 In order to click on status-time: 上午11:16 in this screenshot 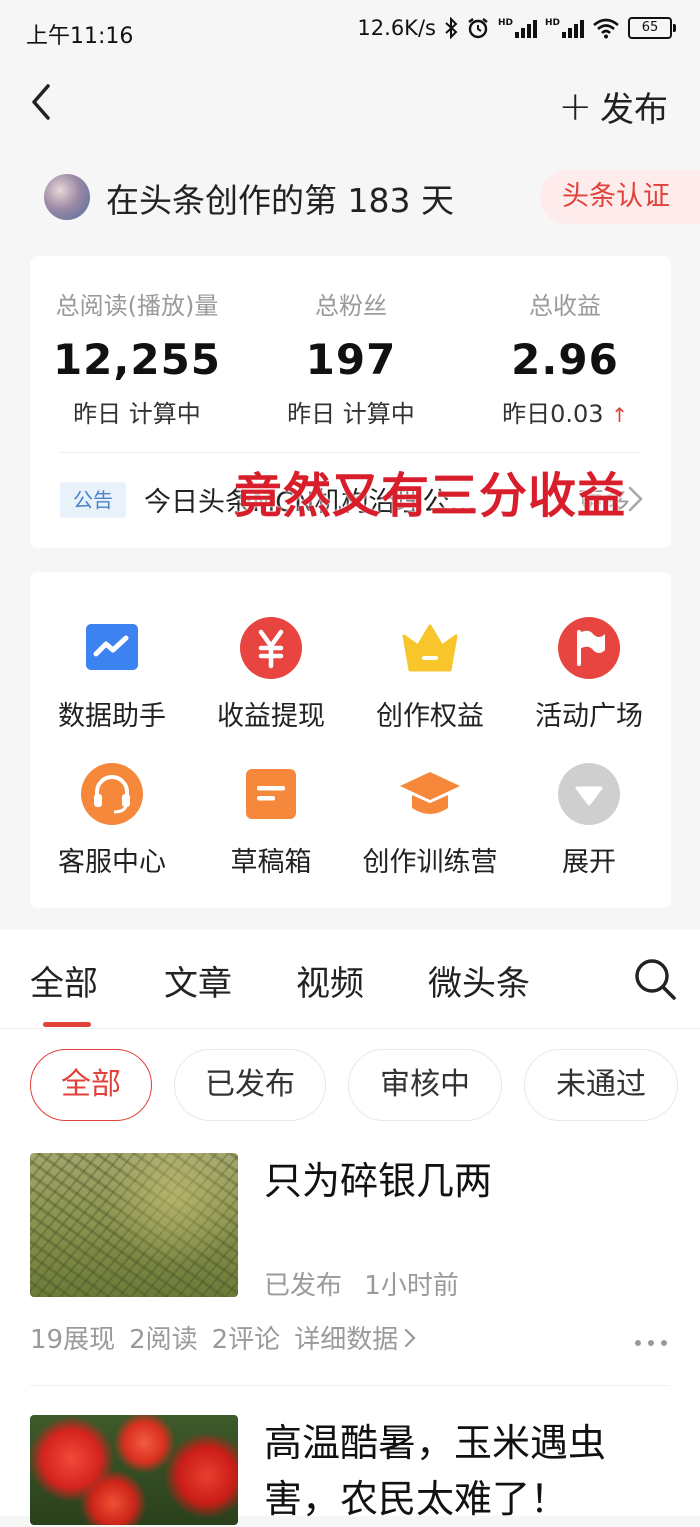, I will do `click(80, 36)`.